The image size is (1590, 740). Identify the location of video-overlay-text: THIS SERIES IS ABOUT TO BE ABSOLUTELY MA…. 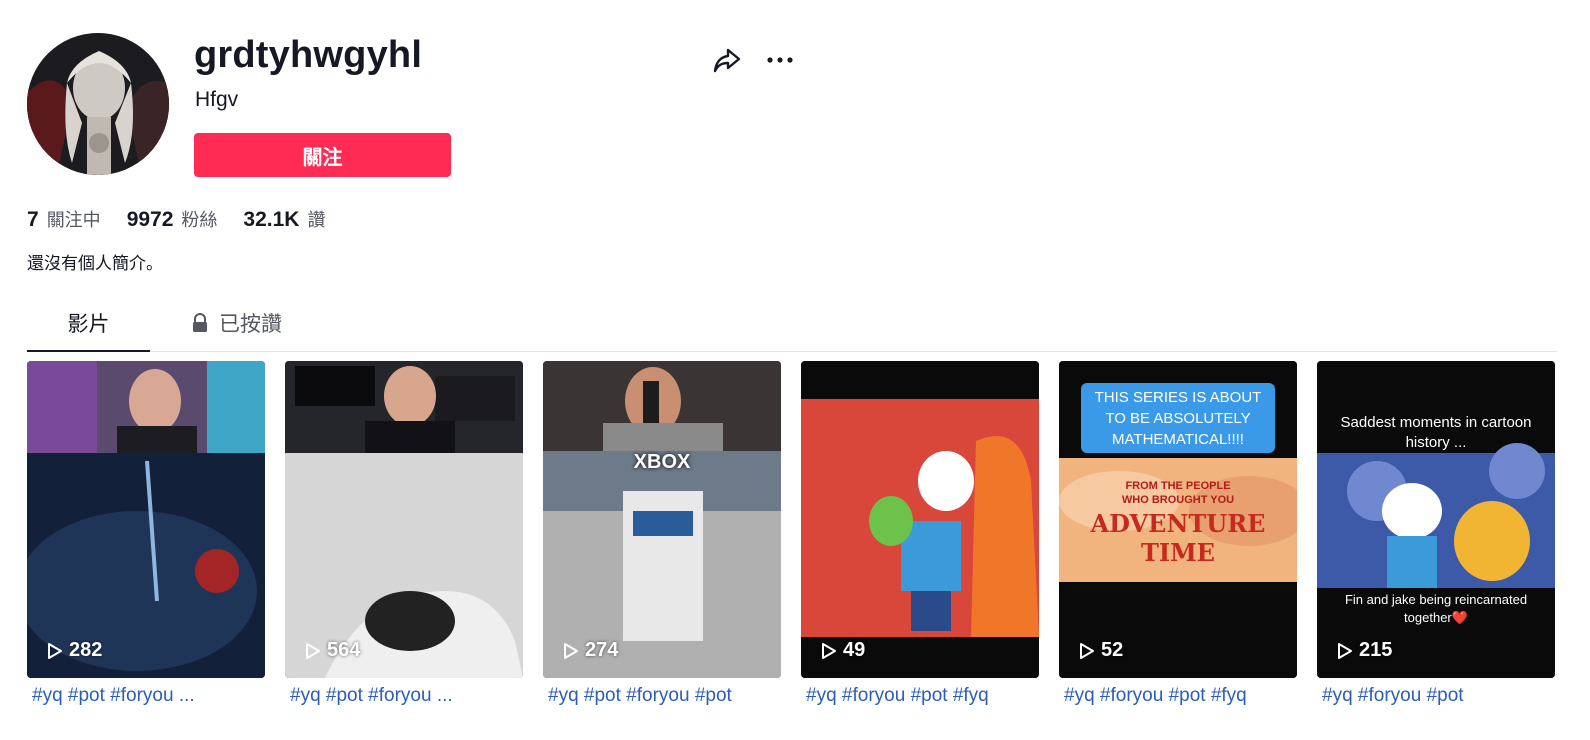
(1178, 418).